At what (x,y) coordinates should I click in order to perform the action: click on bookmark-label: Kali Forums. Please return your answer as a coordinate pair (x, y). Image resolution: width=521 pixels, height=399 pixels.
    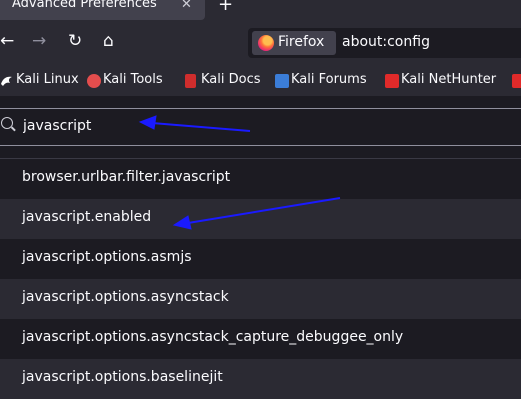
    Looking at the image, I should click on (329, 79).